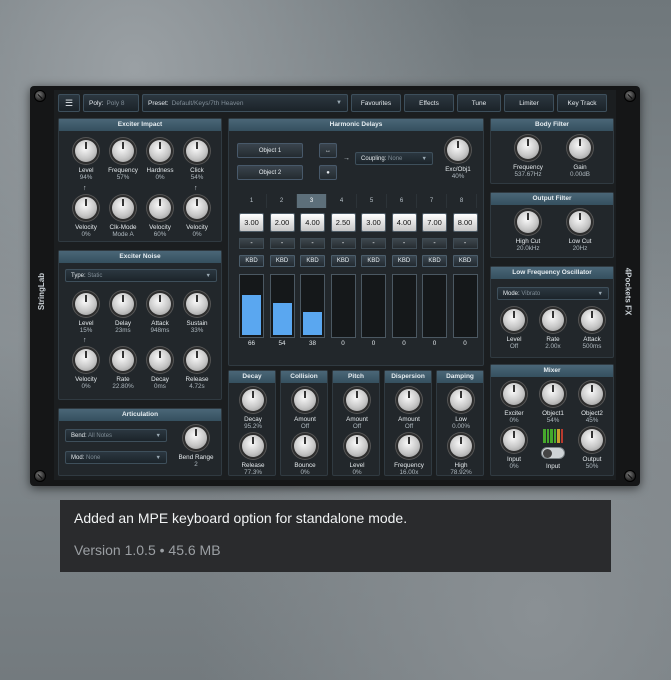 The width and height of the screenshot is (671, 680). What do you see at coordinates (372, 201) in the screenshot?
I see `tab-5: 5` at bounding box center [372, 201].